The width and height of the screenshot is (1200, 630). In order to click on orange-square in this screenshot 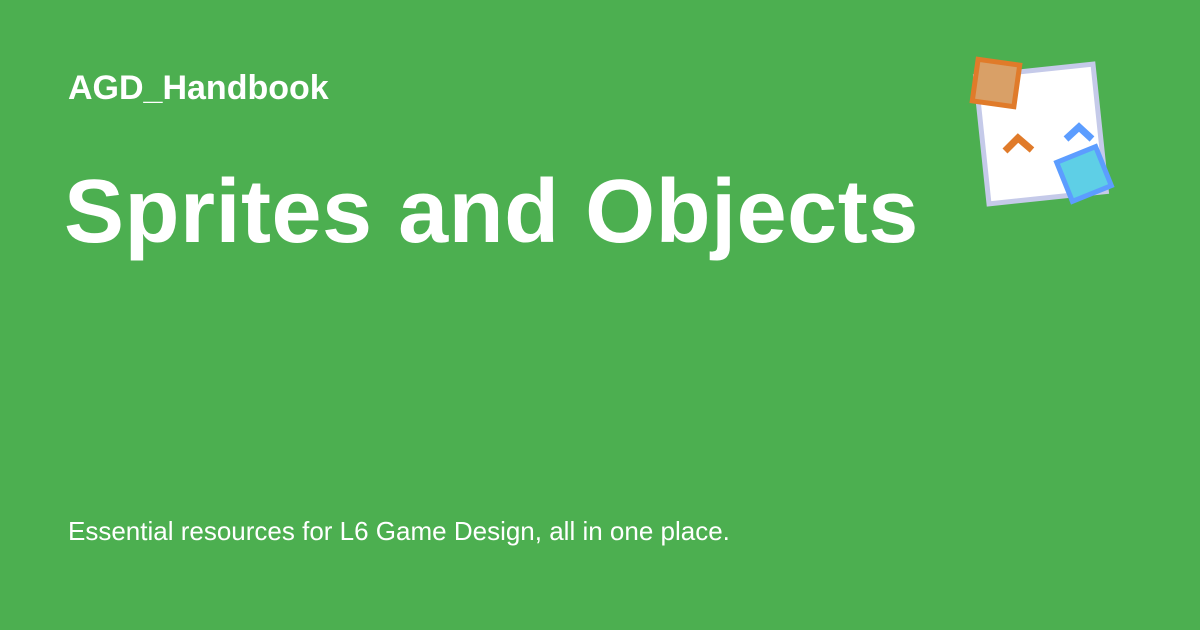, I will do `click(996, 83)`.